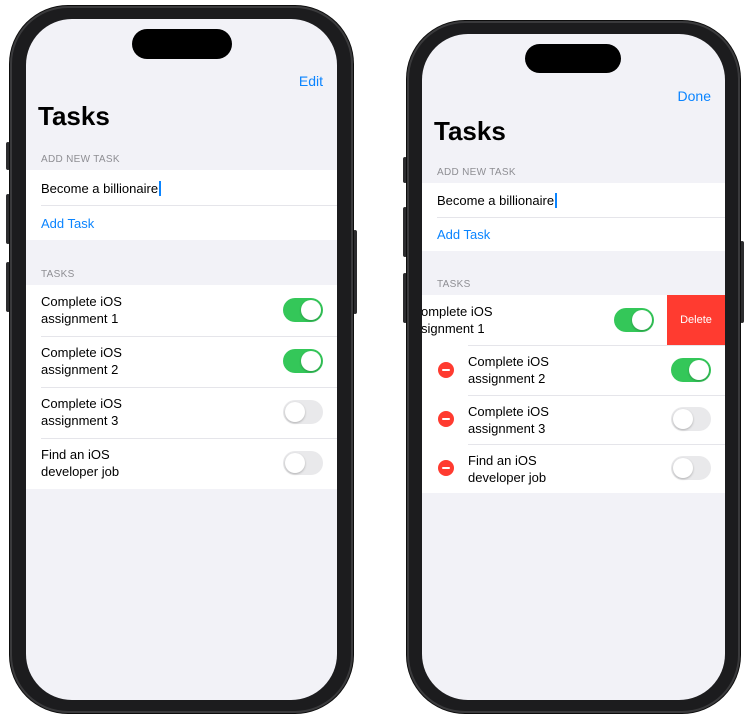  What do you see at coordinates (81, 310) in the screenshot?
I see `task-title: Complete iOS assignment 1` at bounding box center [81, 310].